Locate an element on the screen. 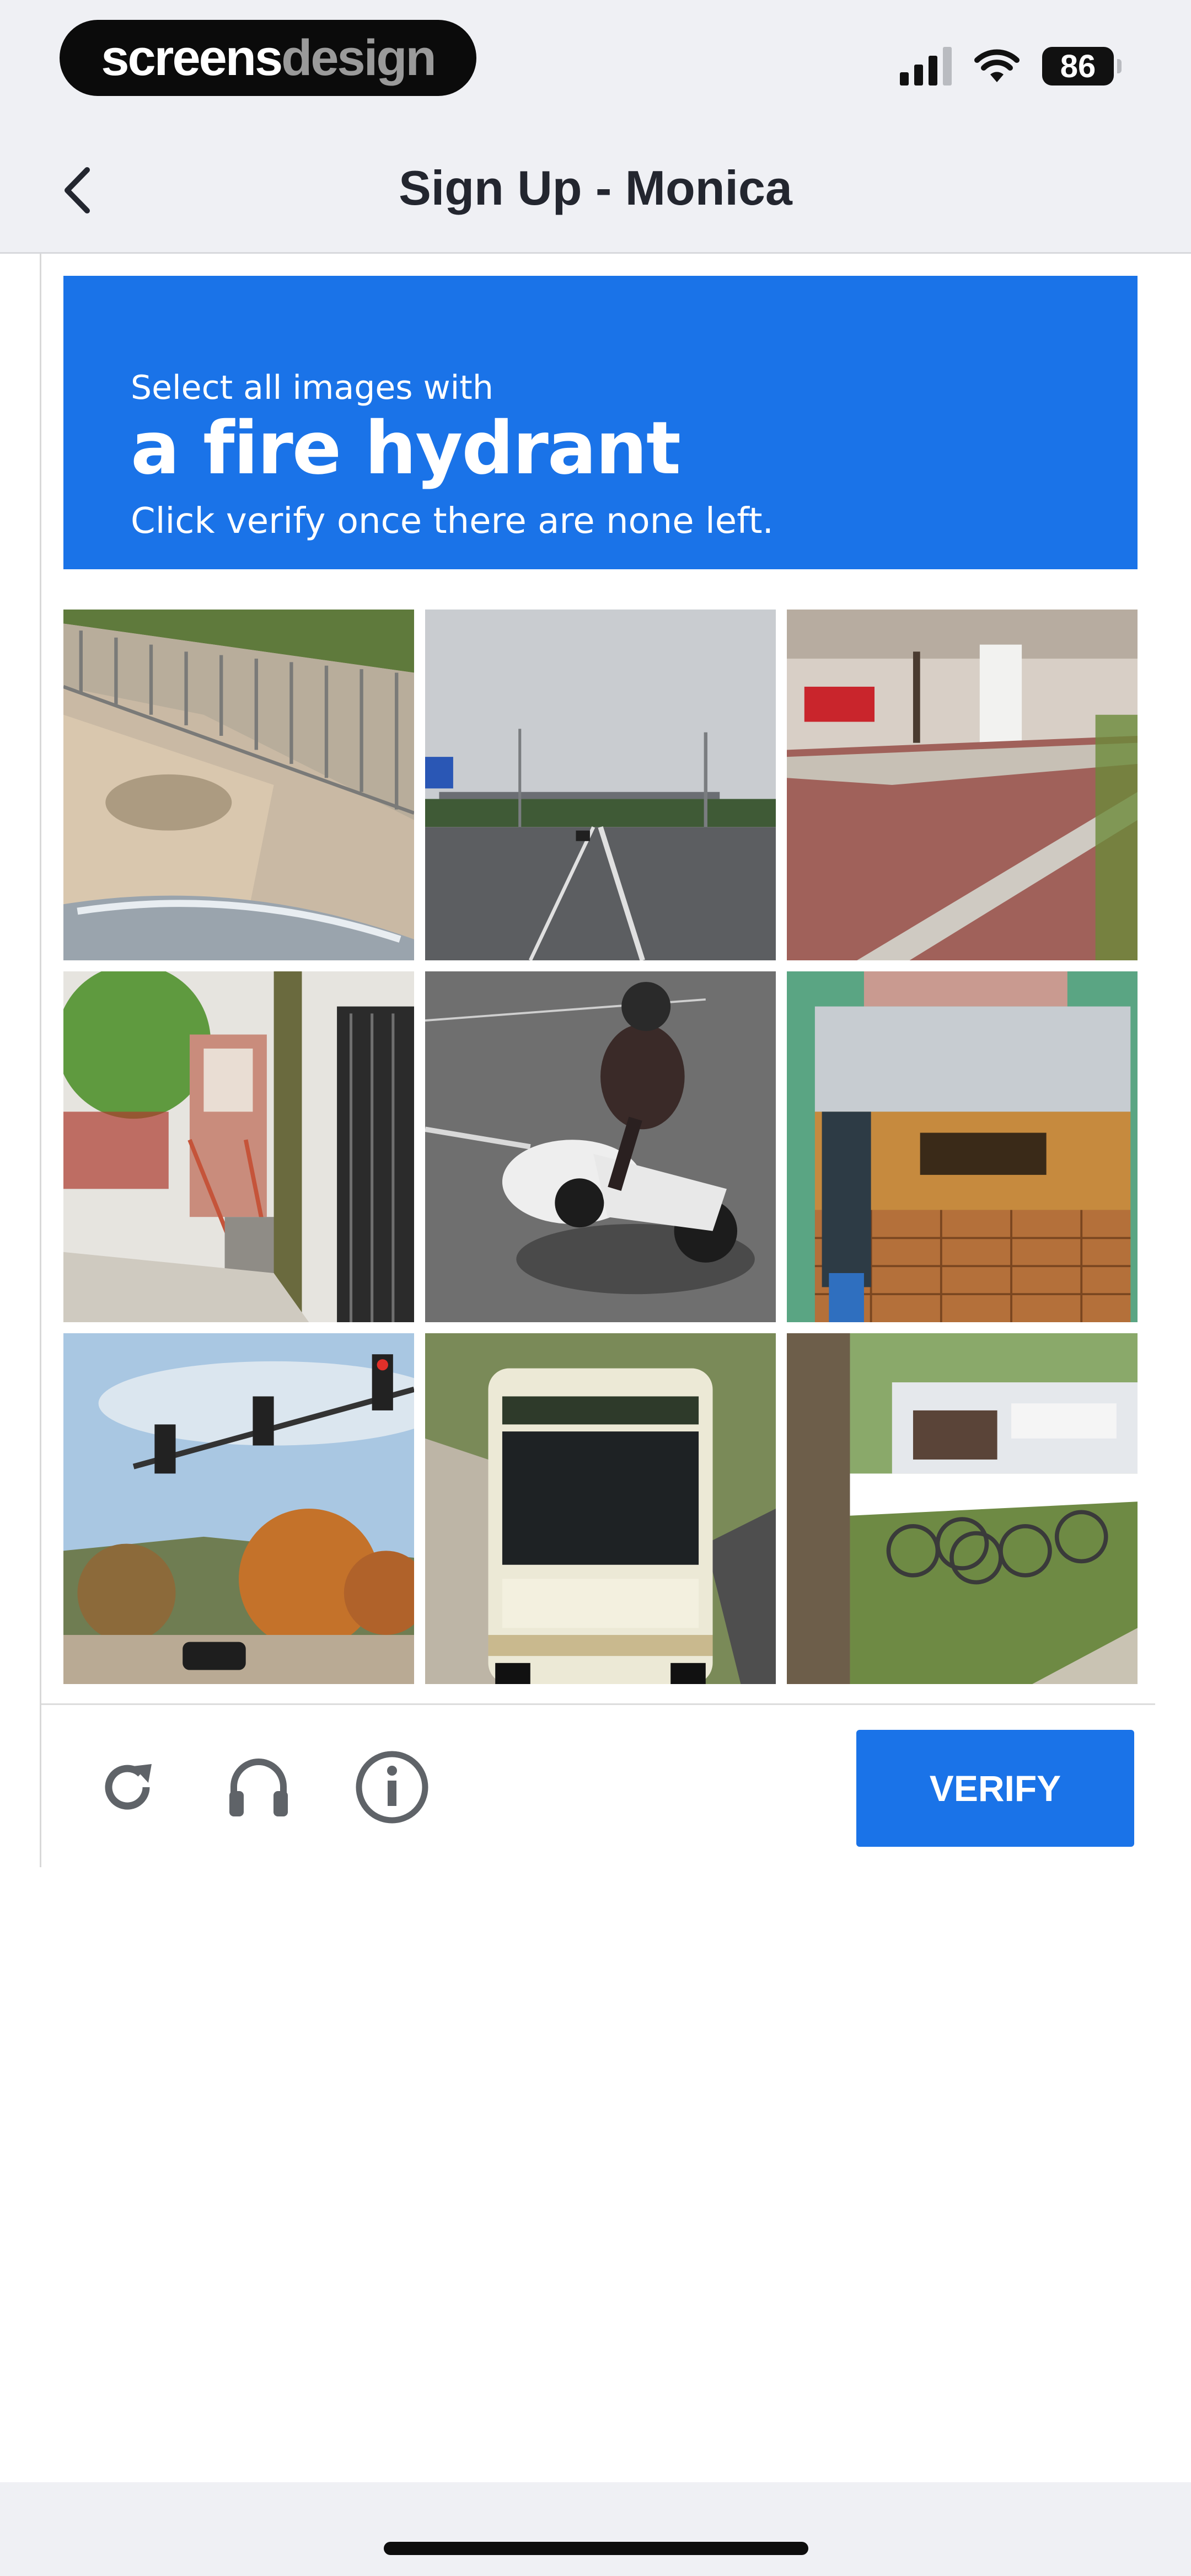  reload-button is located at coordinates (127, 1787).